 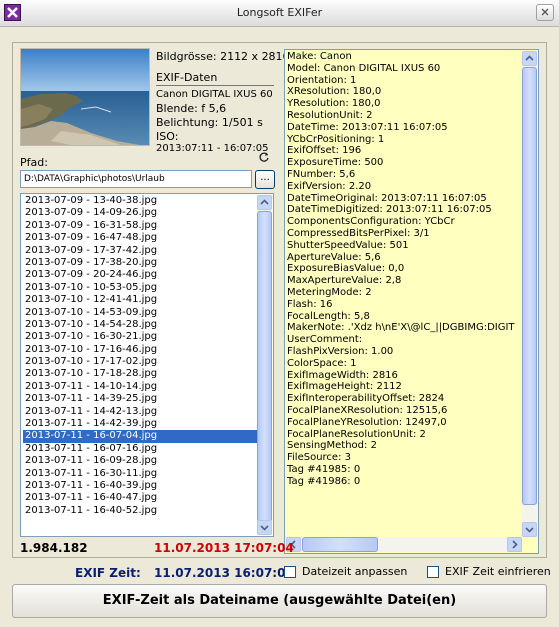 What do you see at coordinates (321, 174) in the screenshot?
I see `exif-line: FNumber: 5,6` at bounding box center [321, 174].